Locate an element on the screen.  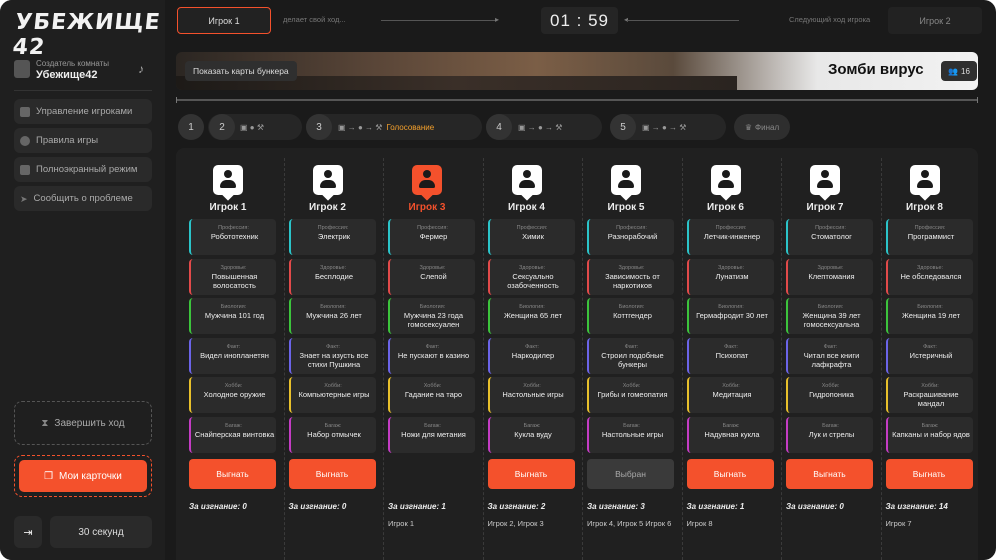
player-card: Факт: Строил подобные бункеры is located at coordinates (630, 356).